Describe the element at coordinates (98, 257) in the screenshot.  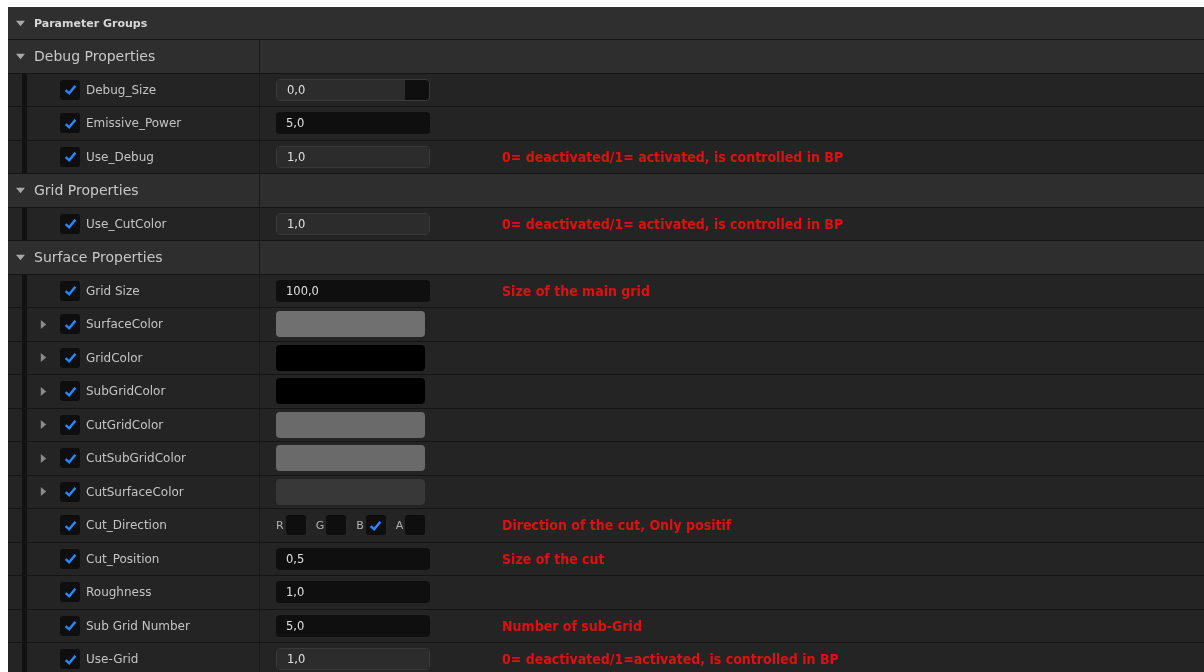
I see `group-title: Surface Properties` at that location.